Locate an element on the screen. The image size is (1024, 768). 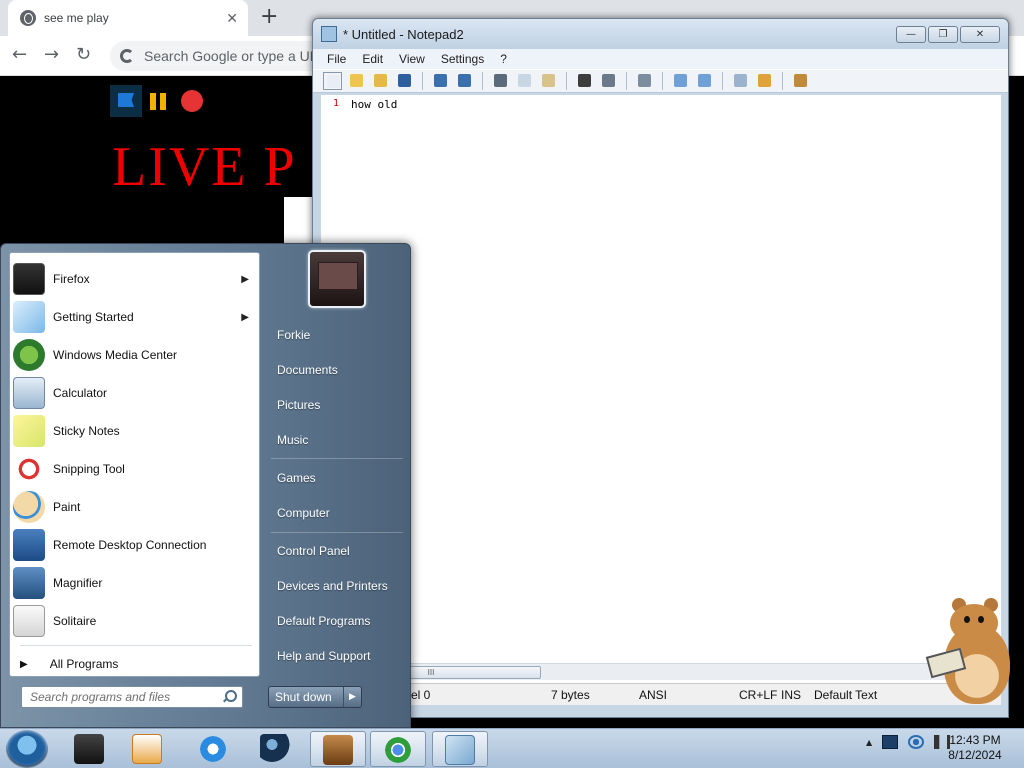
save-icon is located at coordinates (404, 81).